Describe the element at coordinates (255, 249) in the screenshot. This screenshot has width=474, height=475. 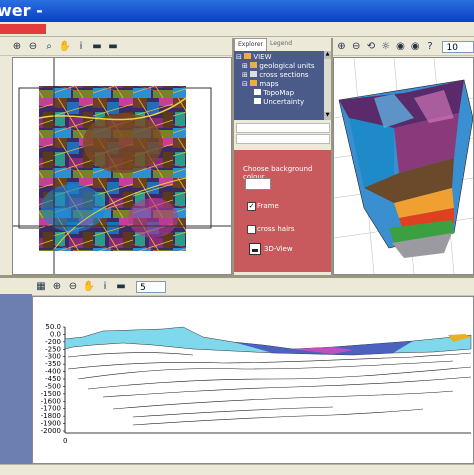
I see `view3d-icon` at that location.